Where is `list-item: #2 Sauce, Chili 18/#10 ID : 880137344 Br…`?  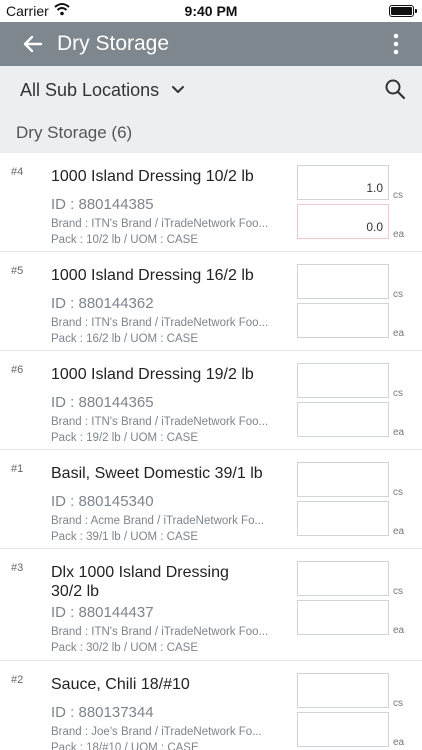 list-item: #2 Sauce, Chili 18/#10 ID : 880137344 Br… is located at coordinates (211, 705).